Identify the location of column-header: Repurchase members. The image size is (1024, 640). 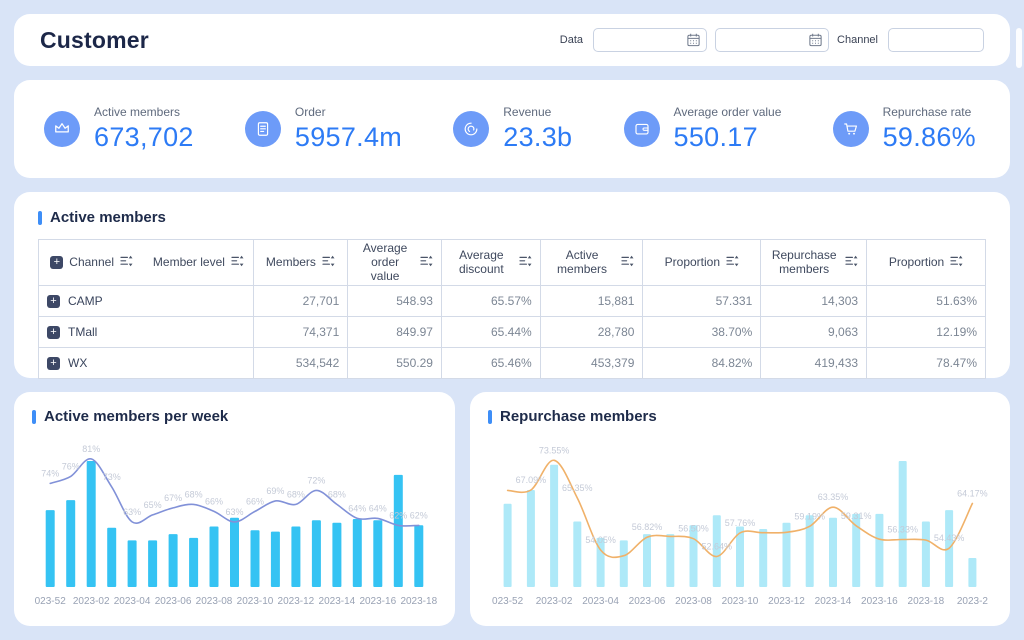
(814, 262).